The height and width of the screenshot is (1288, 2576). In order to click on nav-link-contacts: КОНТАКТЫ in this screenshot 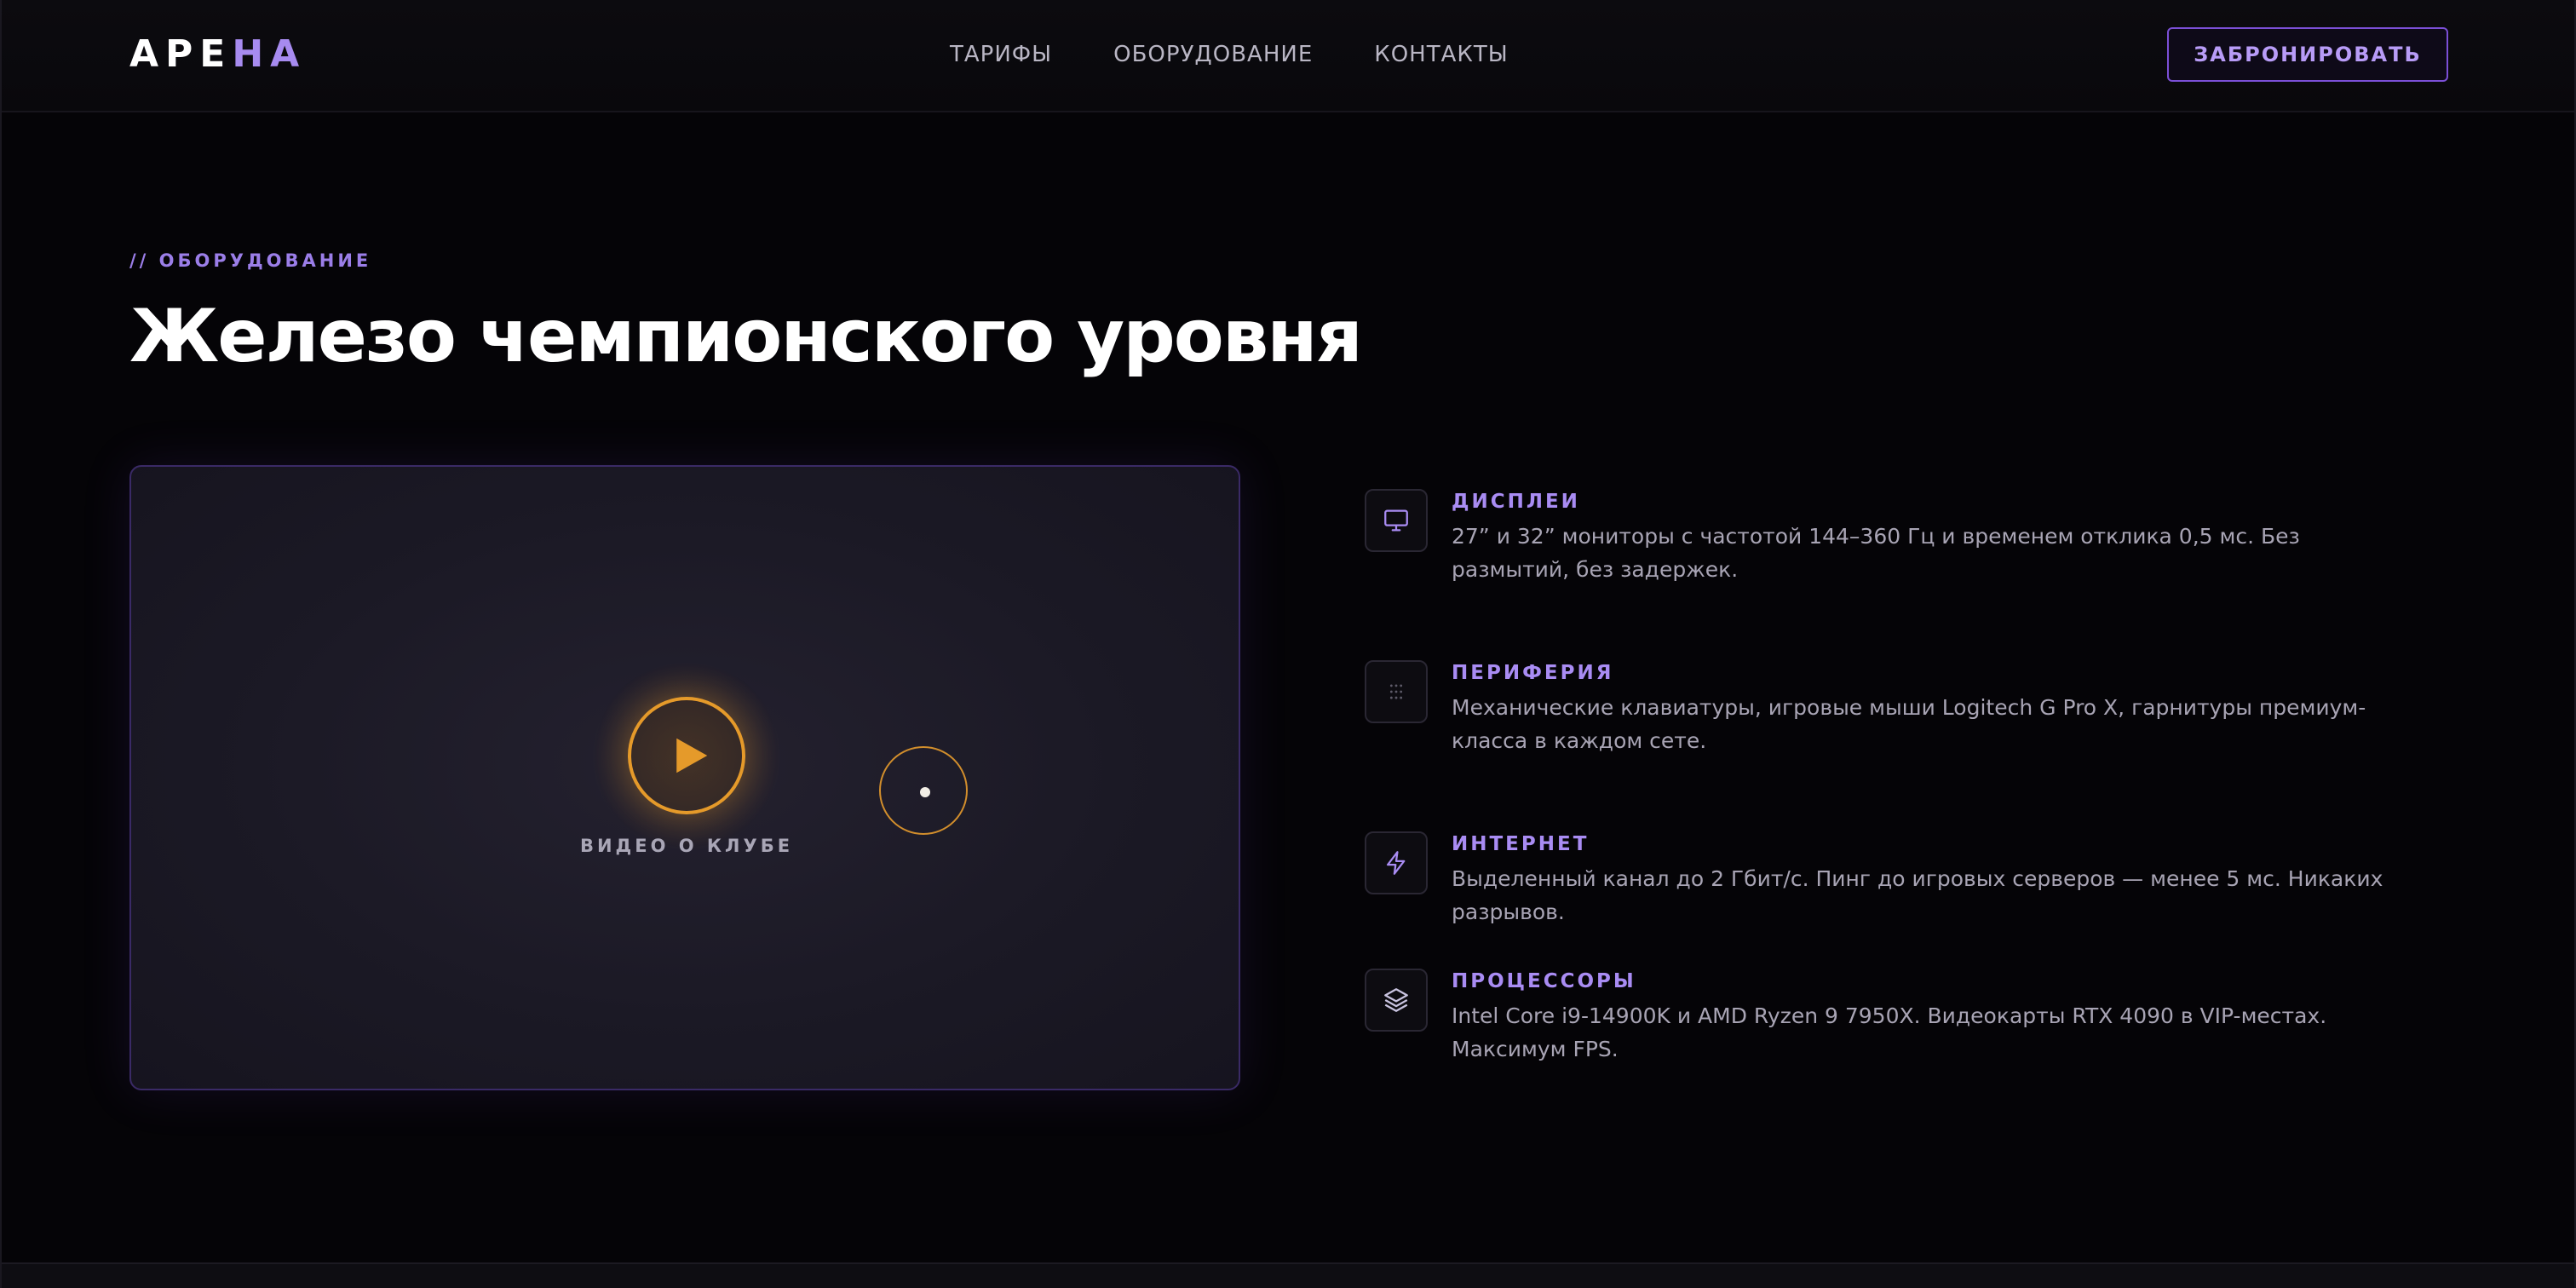, I will do `click(1441, 55)`.